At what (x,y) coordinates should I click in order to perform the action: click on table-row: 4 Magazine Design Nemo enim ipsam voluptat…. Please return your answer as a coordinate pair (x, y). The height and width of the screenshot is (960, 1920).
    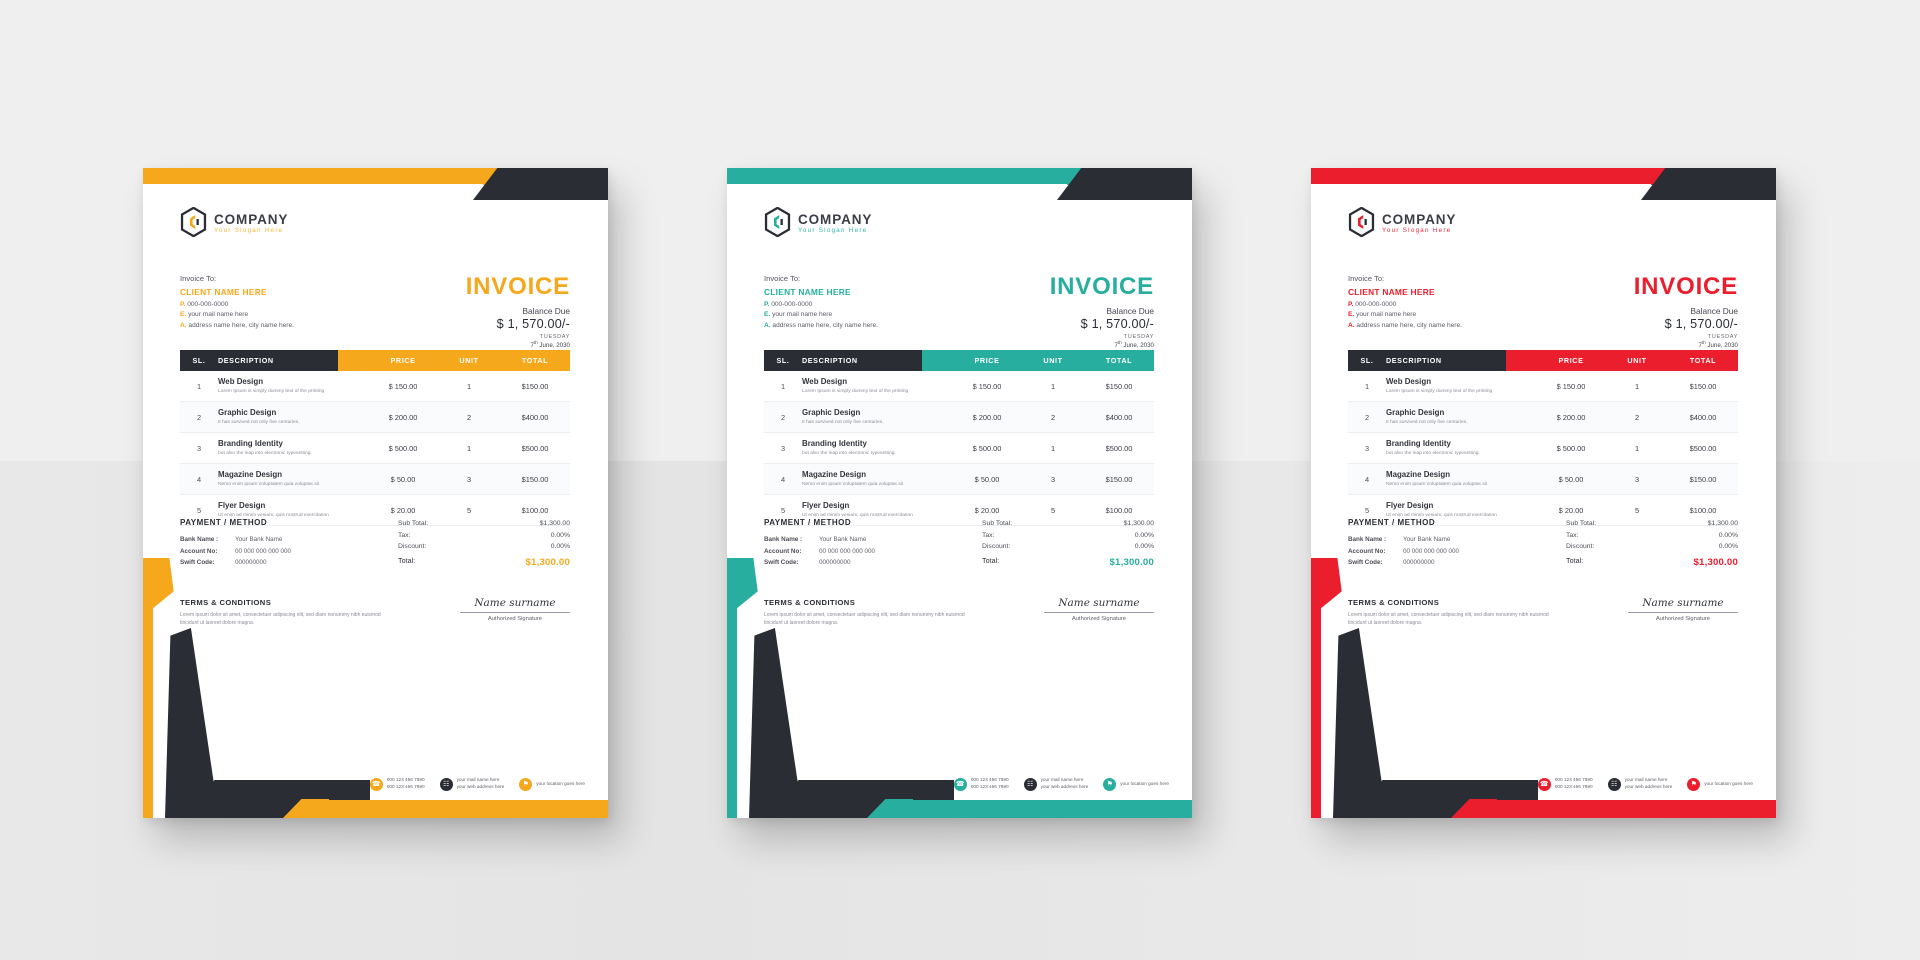
    Looking at the image, I should click on (1543, 479).